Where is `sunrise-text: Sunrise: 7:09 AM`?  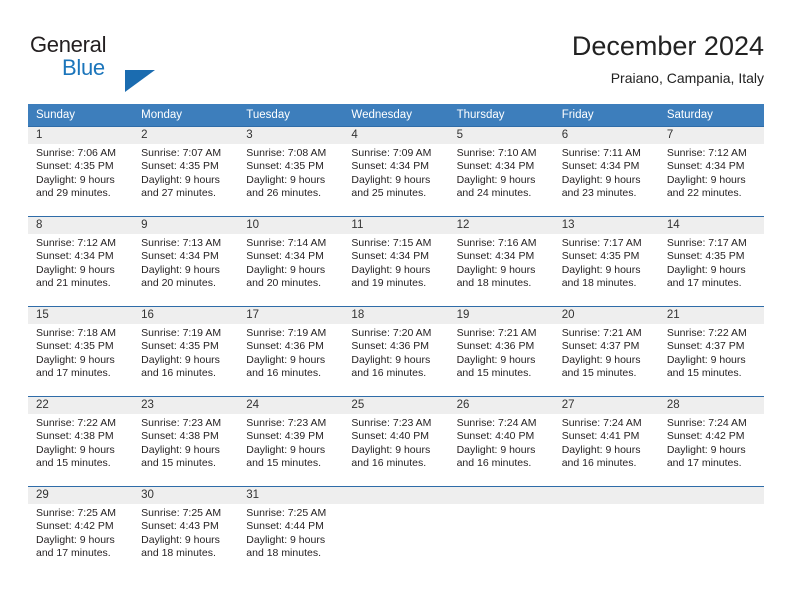 sunrise-text: Sunrise: 7:09 AM is located at coordinates (391, 153).